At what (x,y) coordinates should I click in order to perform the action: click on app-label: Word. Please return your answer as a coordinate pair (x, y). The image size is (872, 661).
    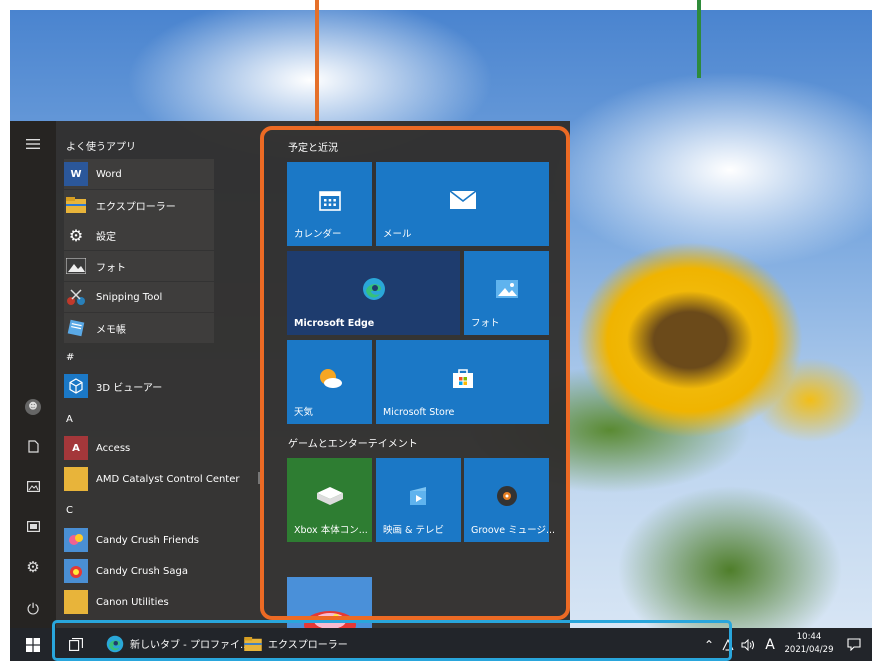
    Looking at the image, I should click on (109, 174).